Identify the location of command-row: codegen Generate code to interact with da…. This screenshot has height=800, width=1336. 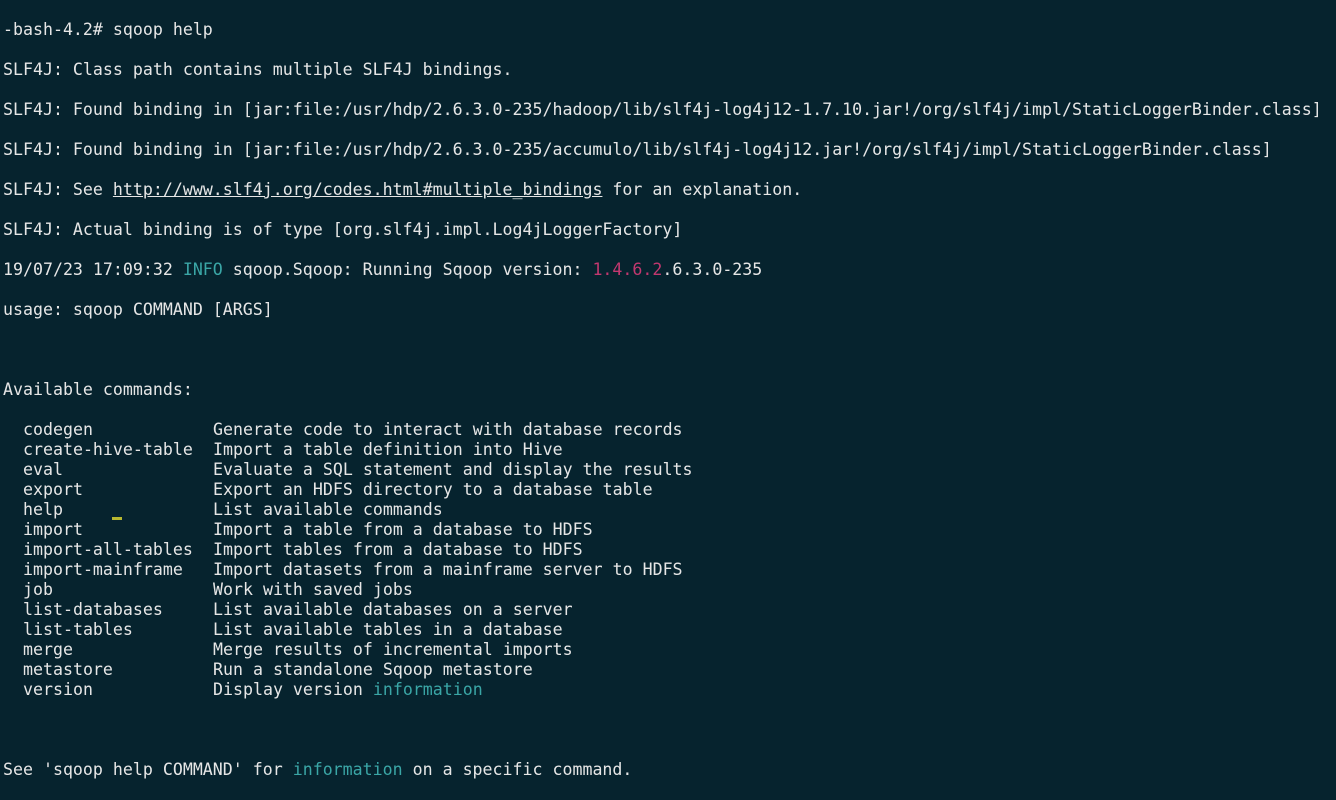
(668, 430).